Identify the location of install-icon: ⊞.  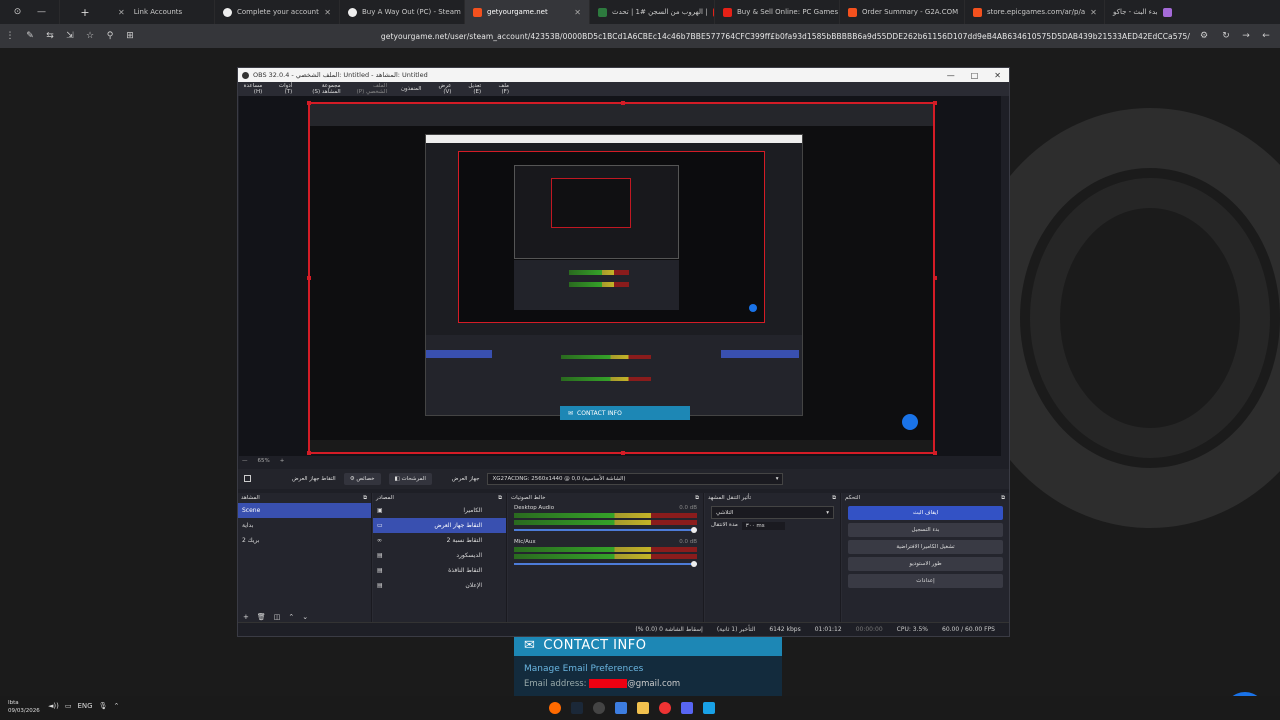
(130, 36).